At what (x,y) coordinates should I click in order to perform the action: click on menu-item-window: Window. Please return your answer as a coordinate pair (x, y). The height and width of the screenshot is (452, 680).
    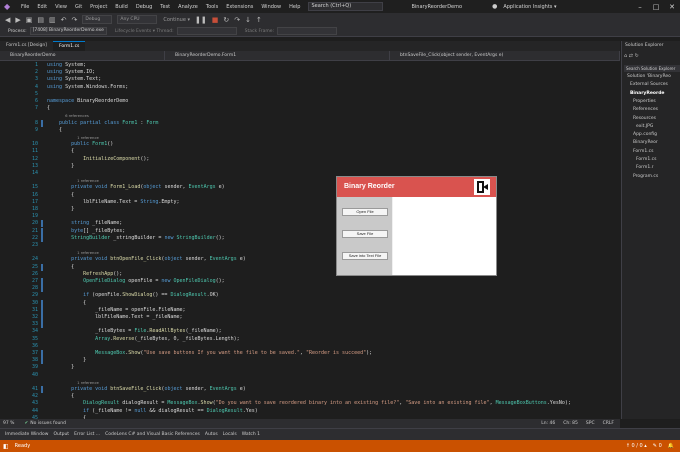
    Looking at the image, I should click on (271, 7).